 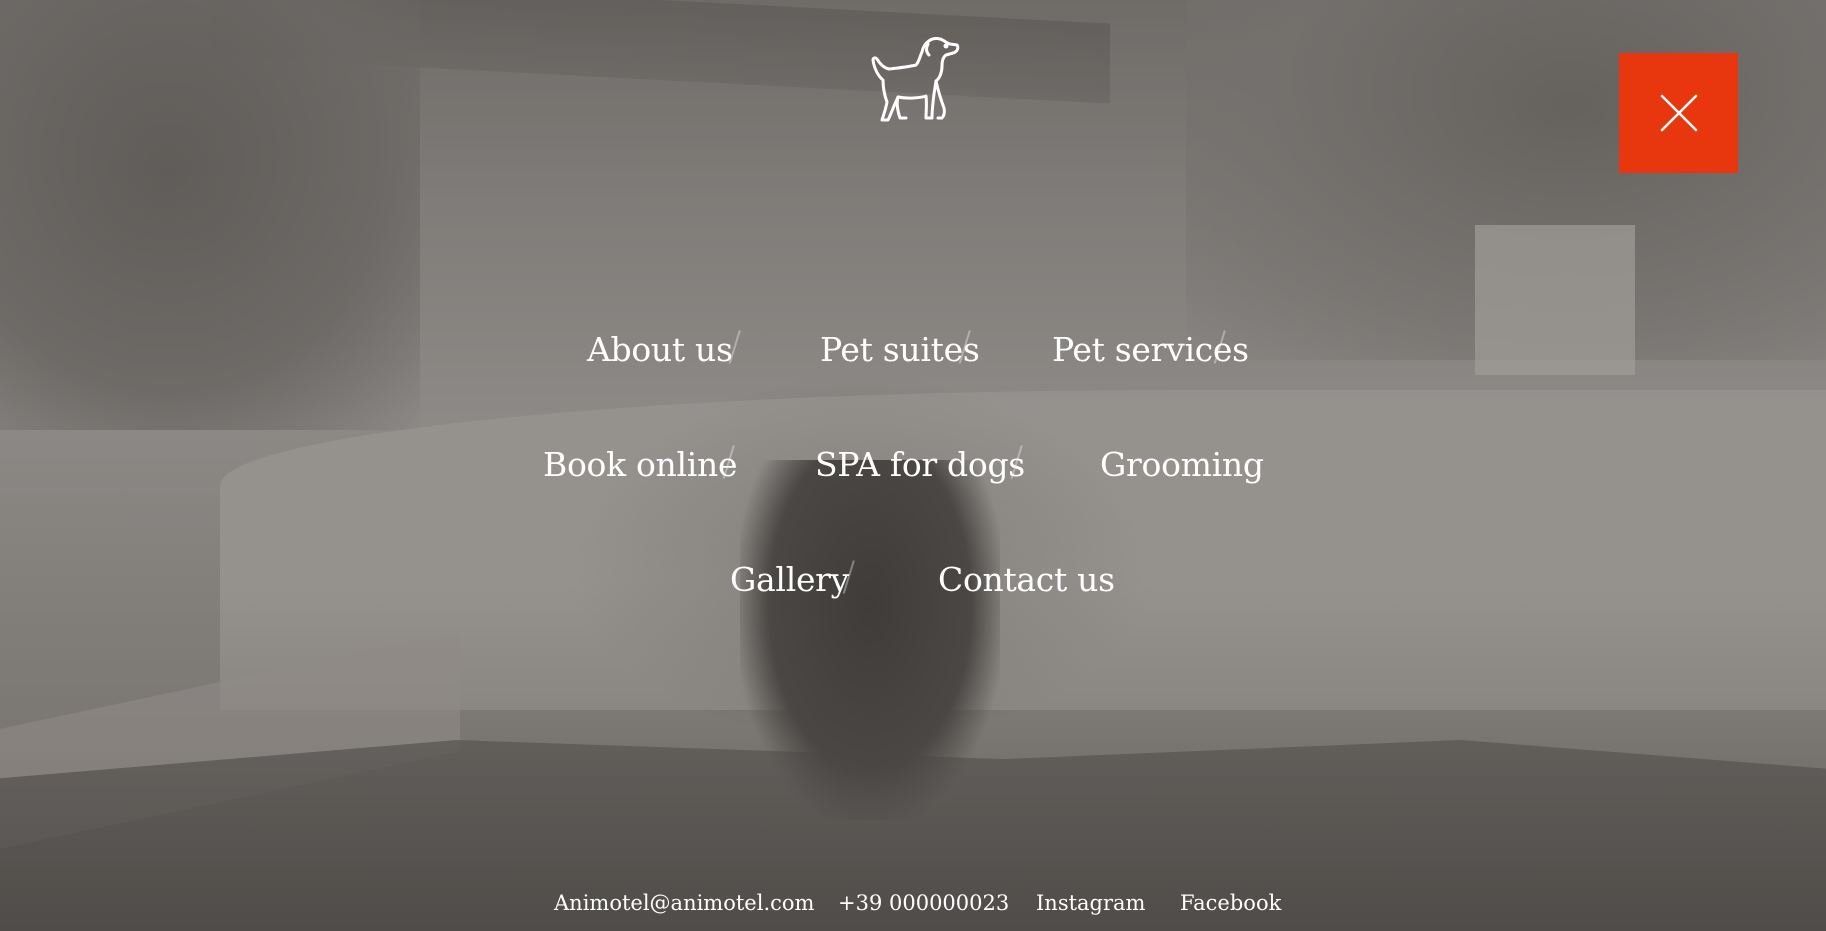 I want to click on close-button, so click(x=1678, y=113).